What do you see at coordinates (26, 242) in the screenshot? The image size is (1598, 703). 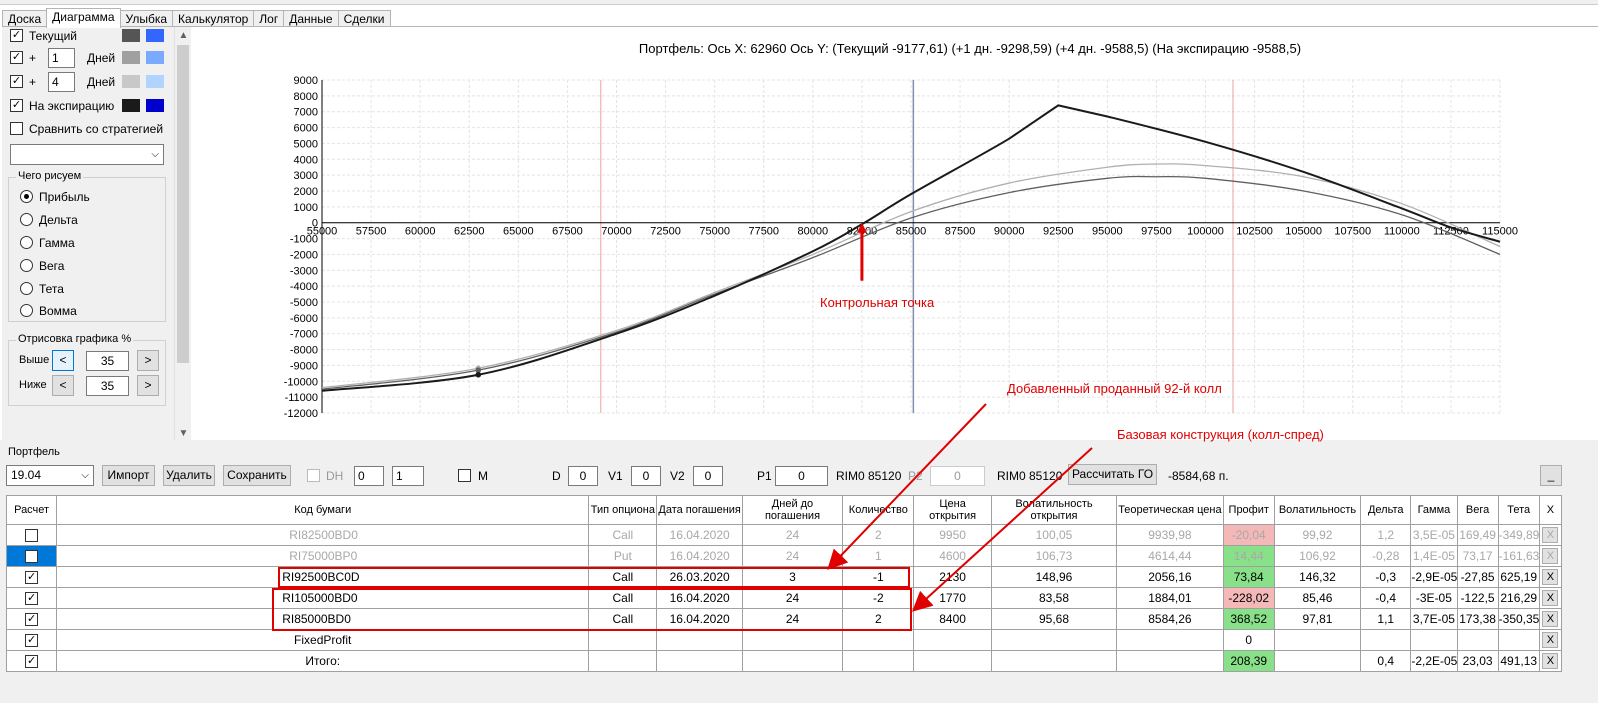 I see `radio-gamma` at bounding box center [26, 242].